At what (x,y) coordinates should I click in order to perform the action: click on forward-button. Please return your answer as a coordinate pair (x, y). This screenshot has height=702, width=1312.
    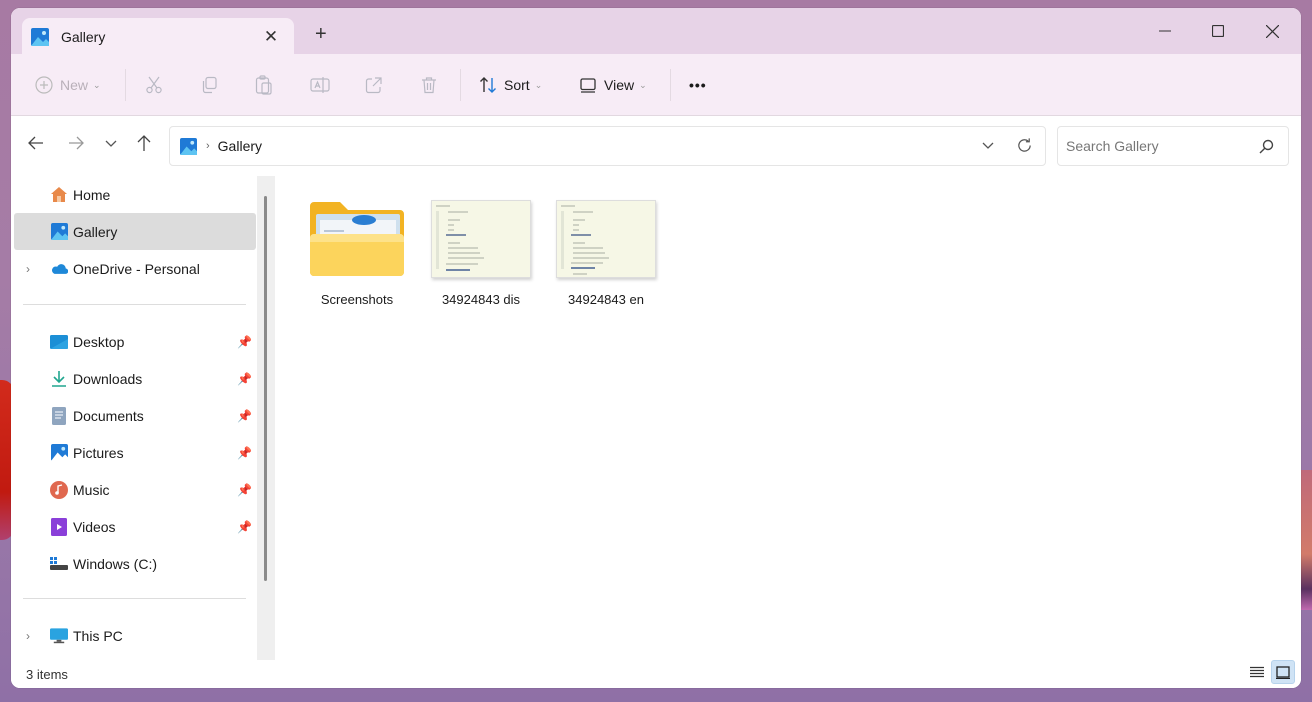
    Looking at the image, I should click on (76, 144).